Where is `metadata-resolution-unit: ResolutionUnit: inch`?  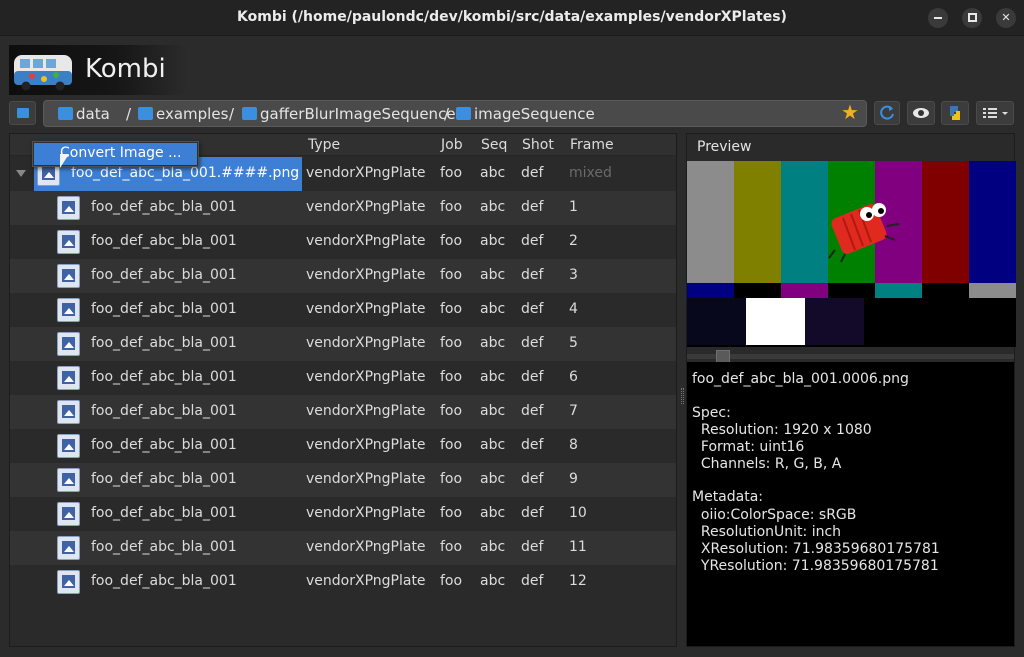 metadata-resolution-unit: ResolutionUnit: inch is located at coordinates (767, 532).